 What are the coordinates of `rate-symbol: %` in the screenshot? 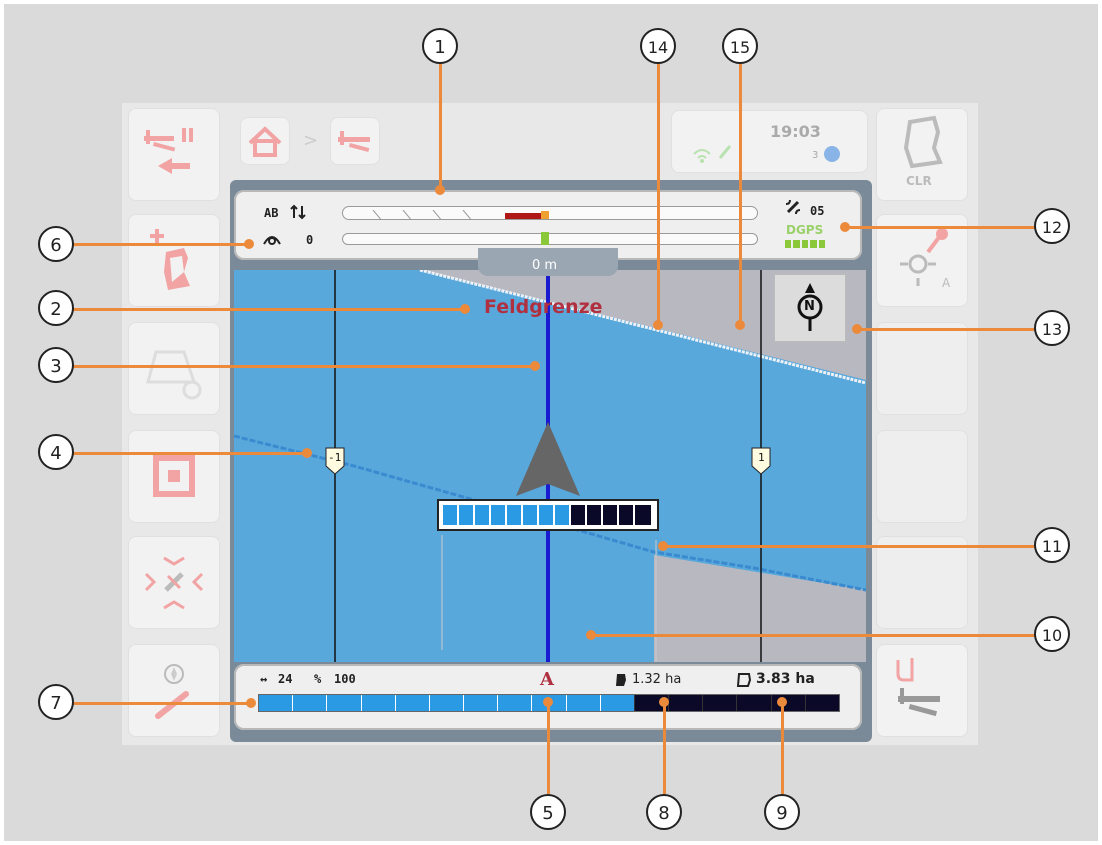 It's located at (318, 679).